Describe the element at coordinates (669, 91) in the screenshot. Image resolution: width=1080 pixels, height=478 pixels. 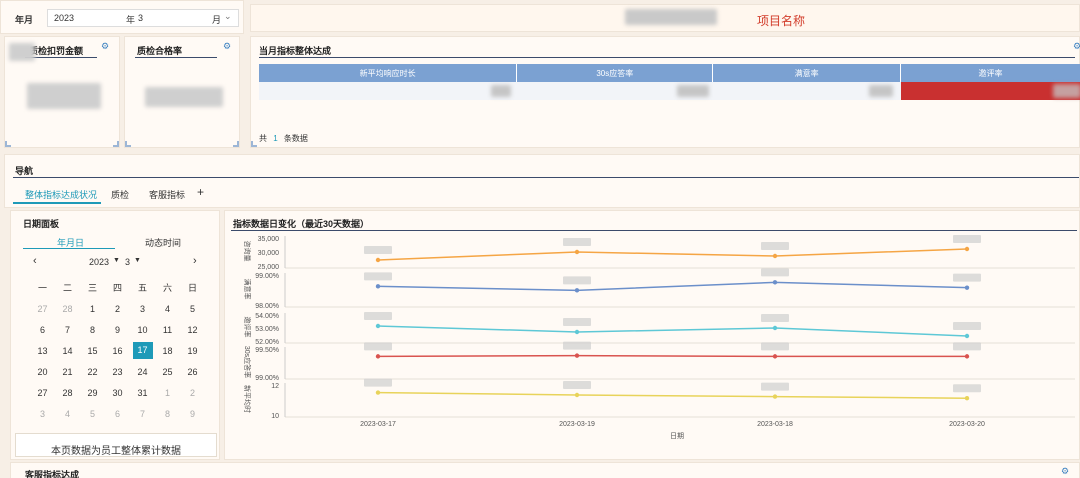
I see `table-row` at that location.